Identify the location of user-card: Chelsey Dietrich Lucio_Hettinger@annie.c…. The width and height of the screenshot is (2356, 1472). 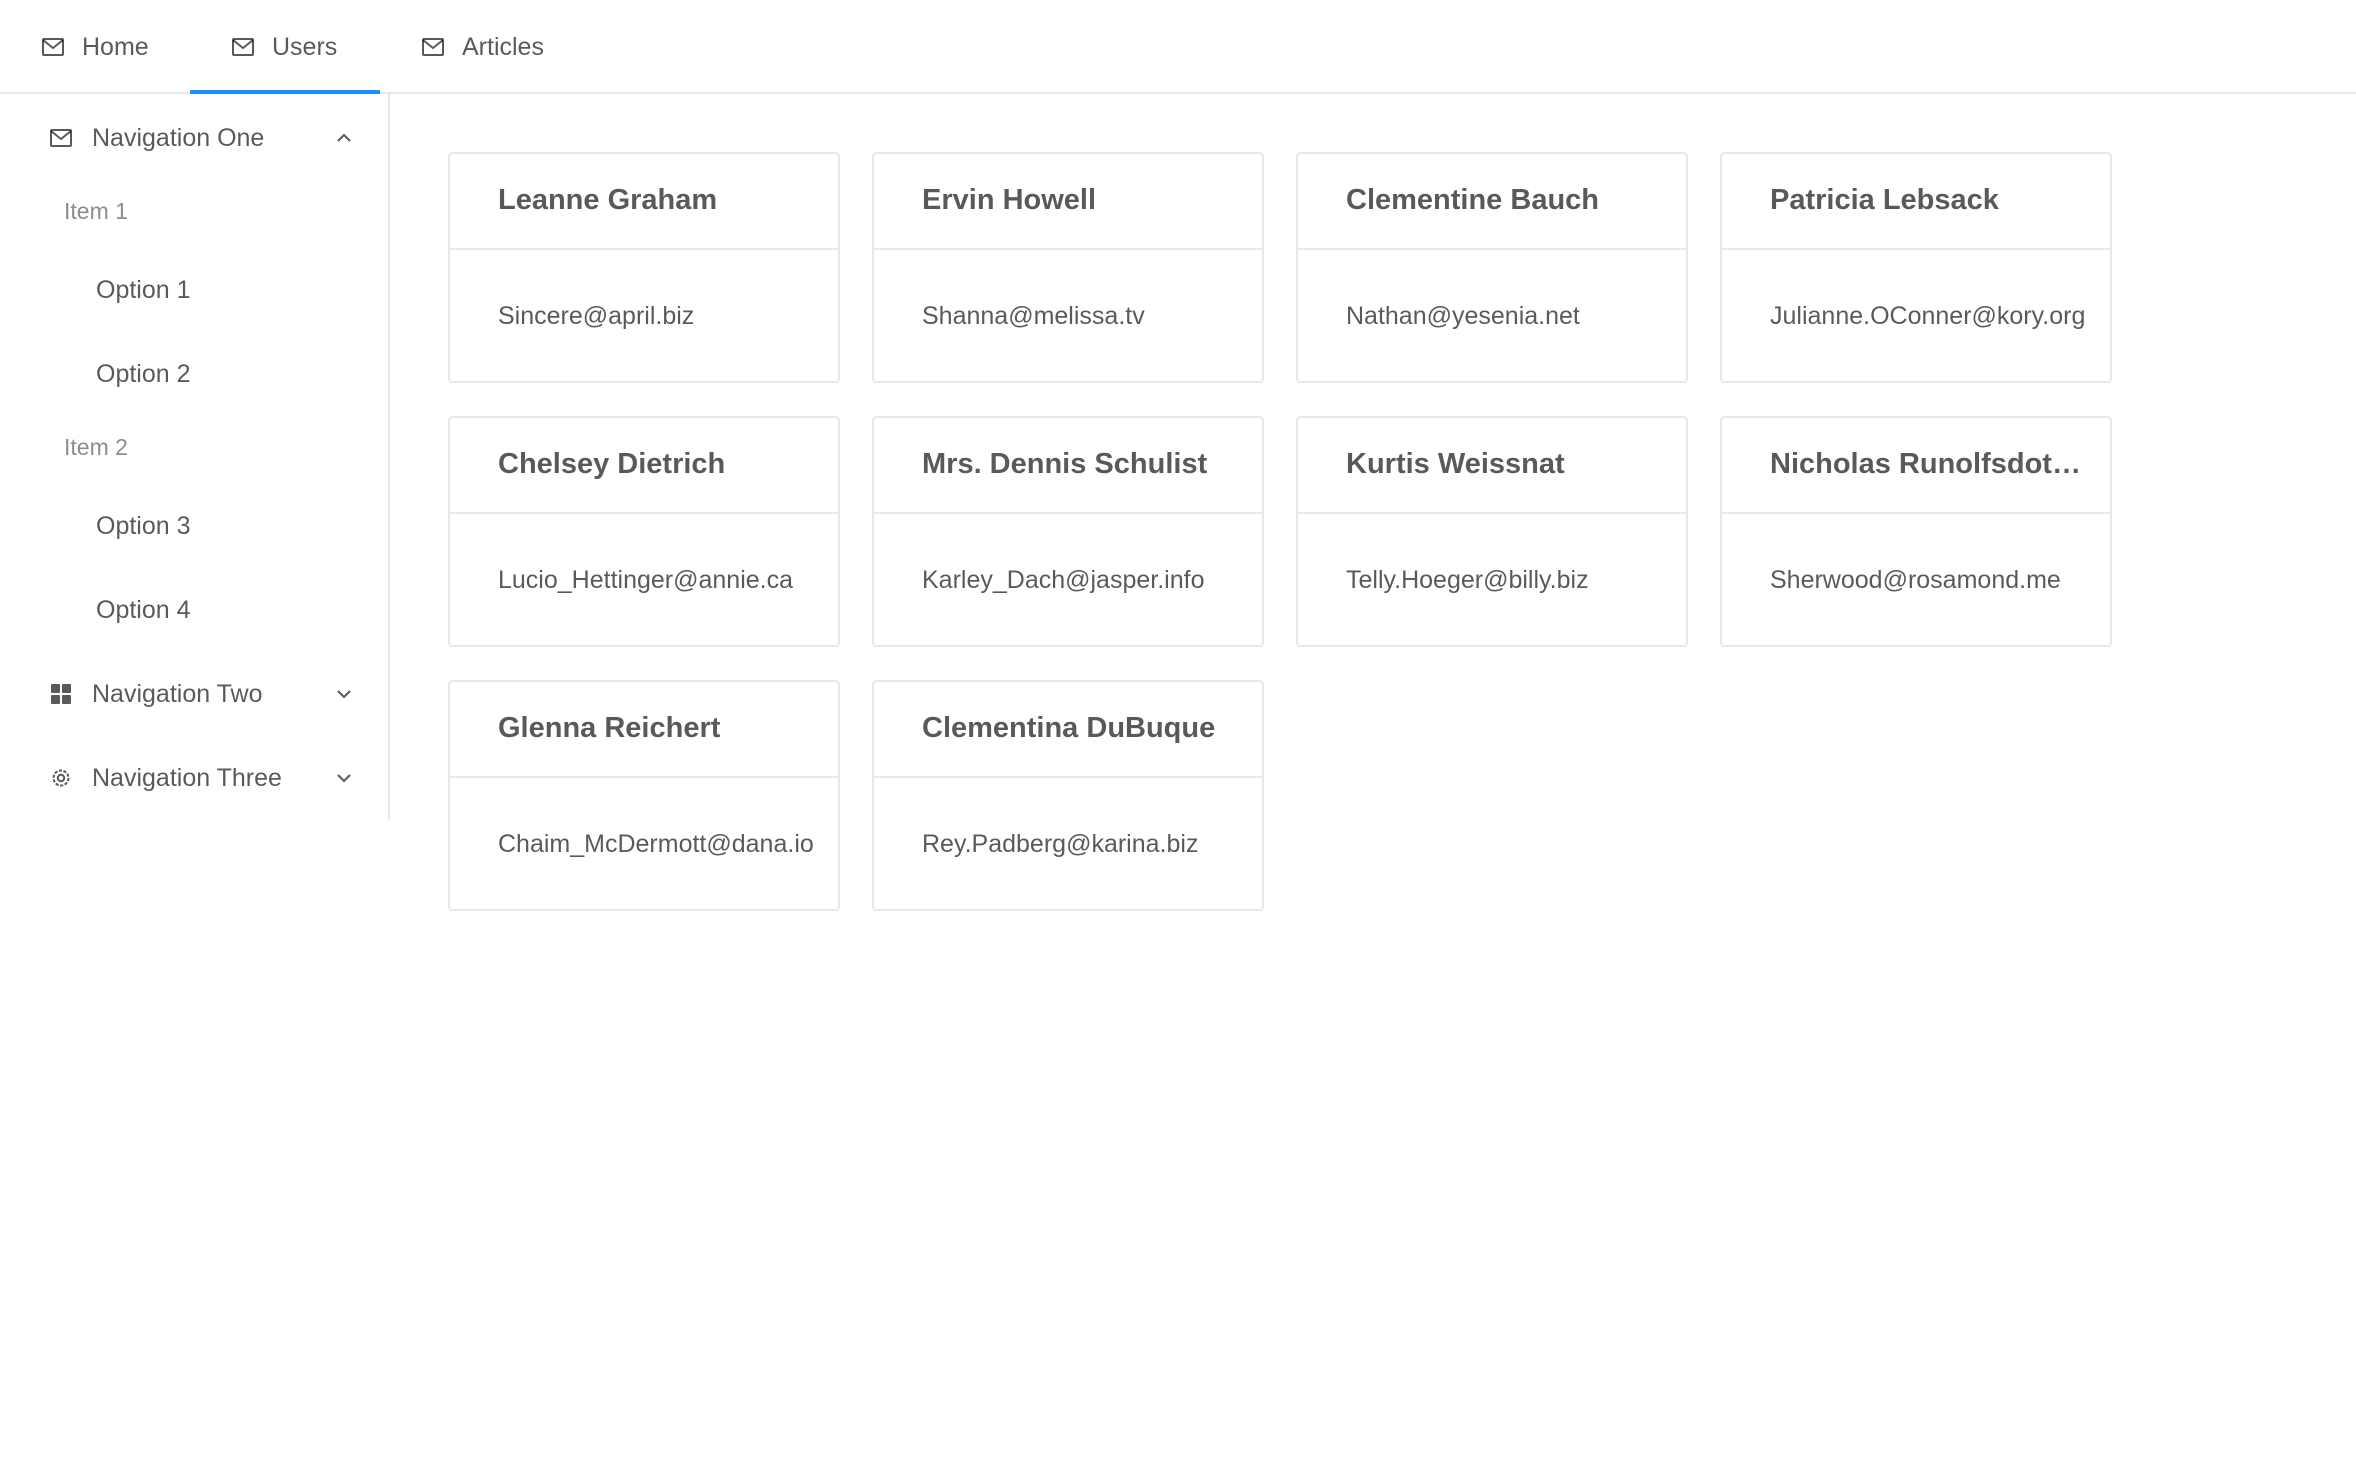
(644, 531).